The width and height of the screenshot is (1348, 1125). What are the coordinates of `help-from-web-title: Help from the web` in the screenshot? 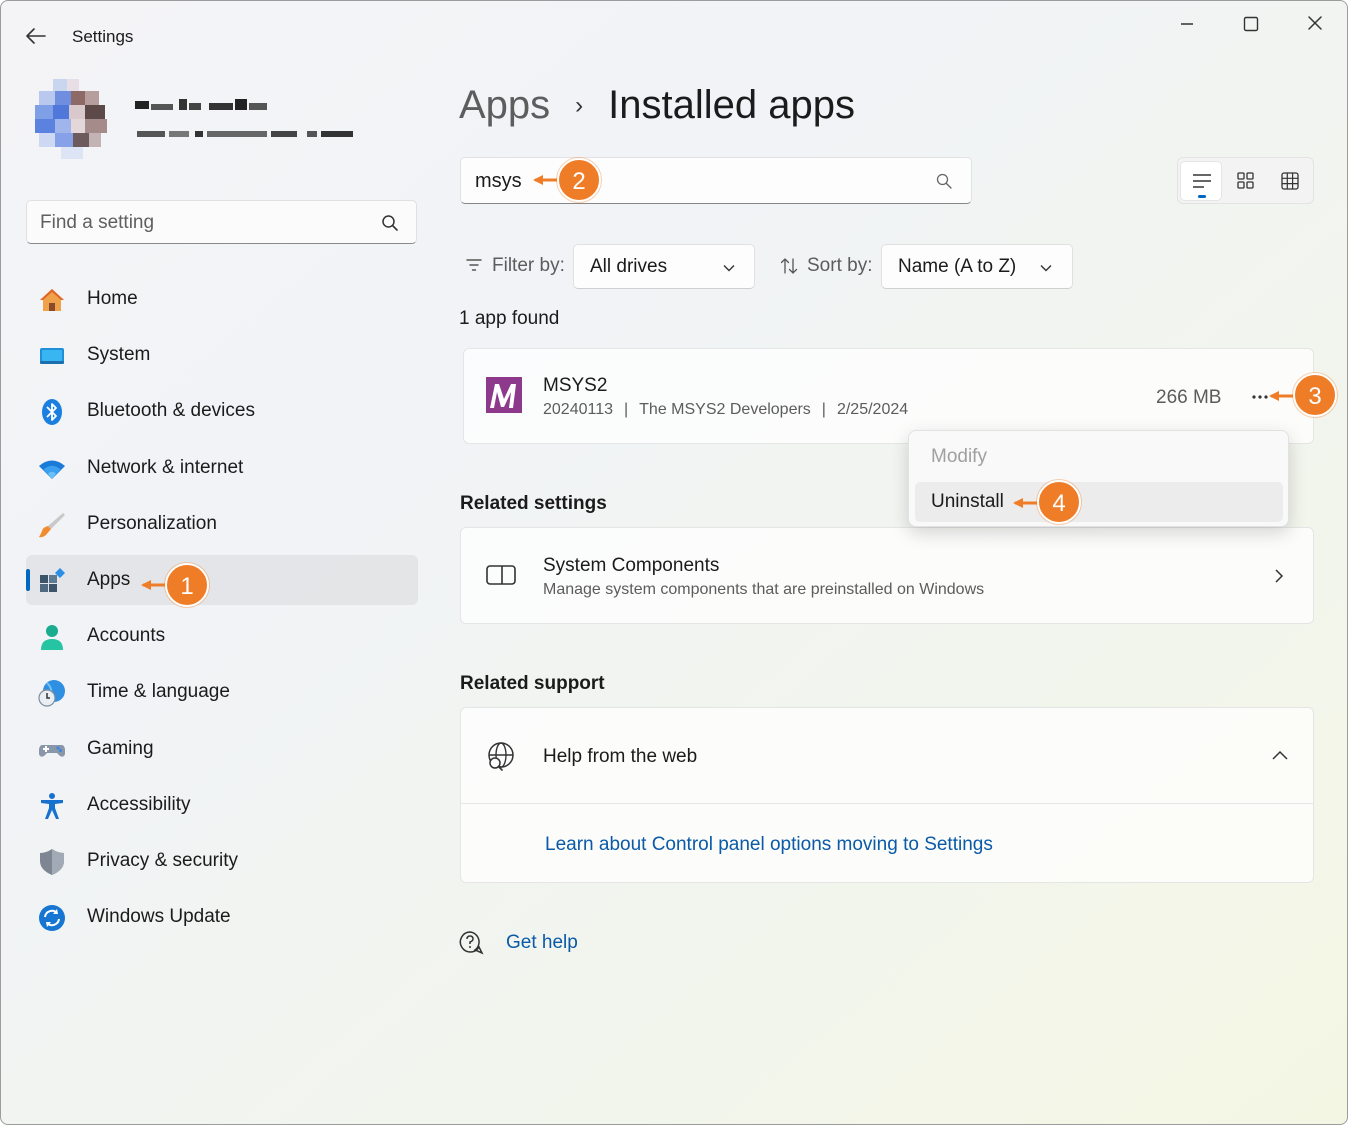 It's located at (620, 756).